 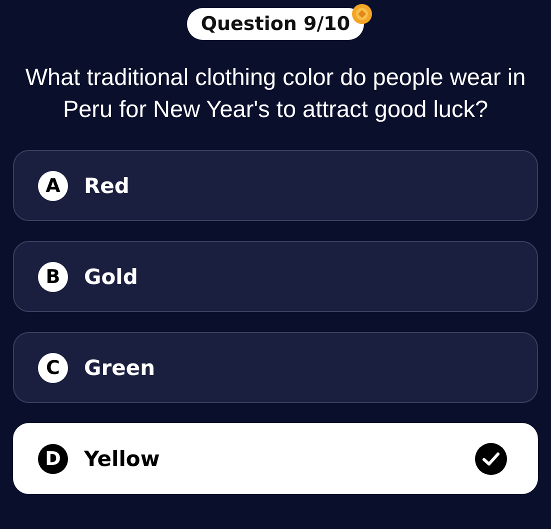 I want to click on answer-option: A Red, so click(x=275, y=185).